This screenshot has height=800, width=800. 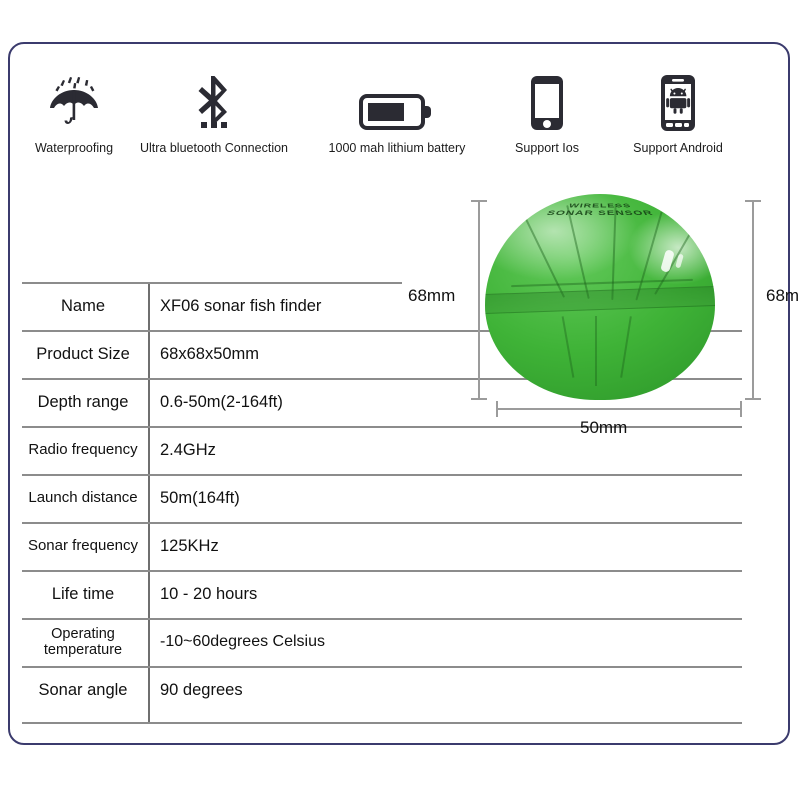 What do you see at coordinates (242, 641) in the screenshot?
I see `spec-value: -10~60degrees Celsius` at bounding box center [242, 641].